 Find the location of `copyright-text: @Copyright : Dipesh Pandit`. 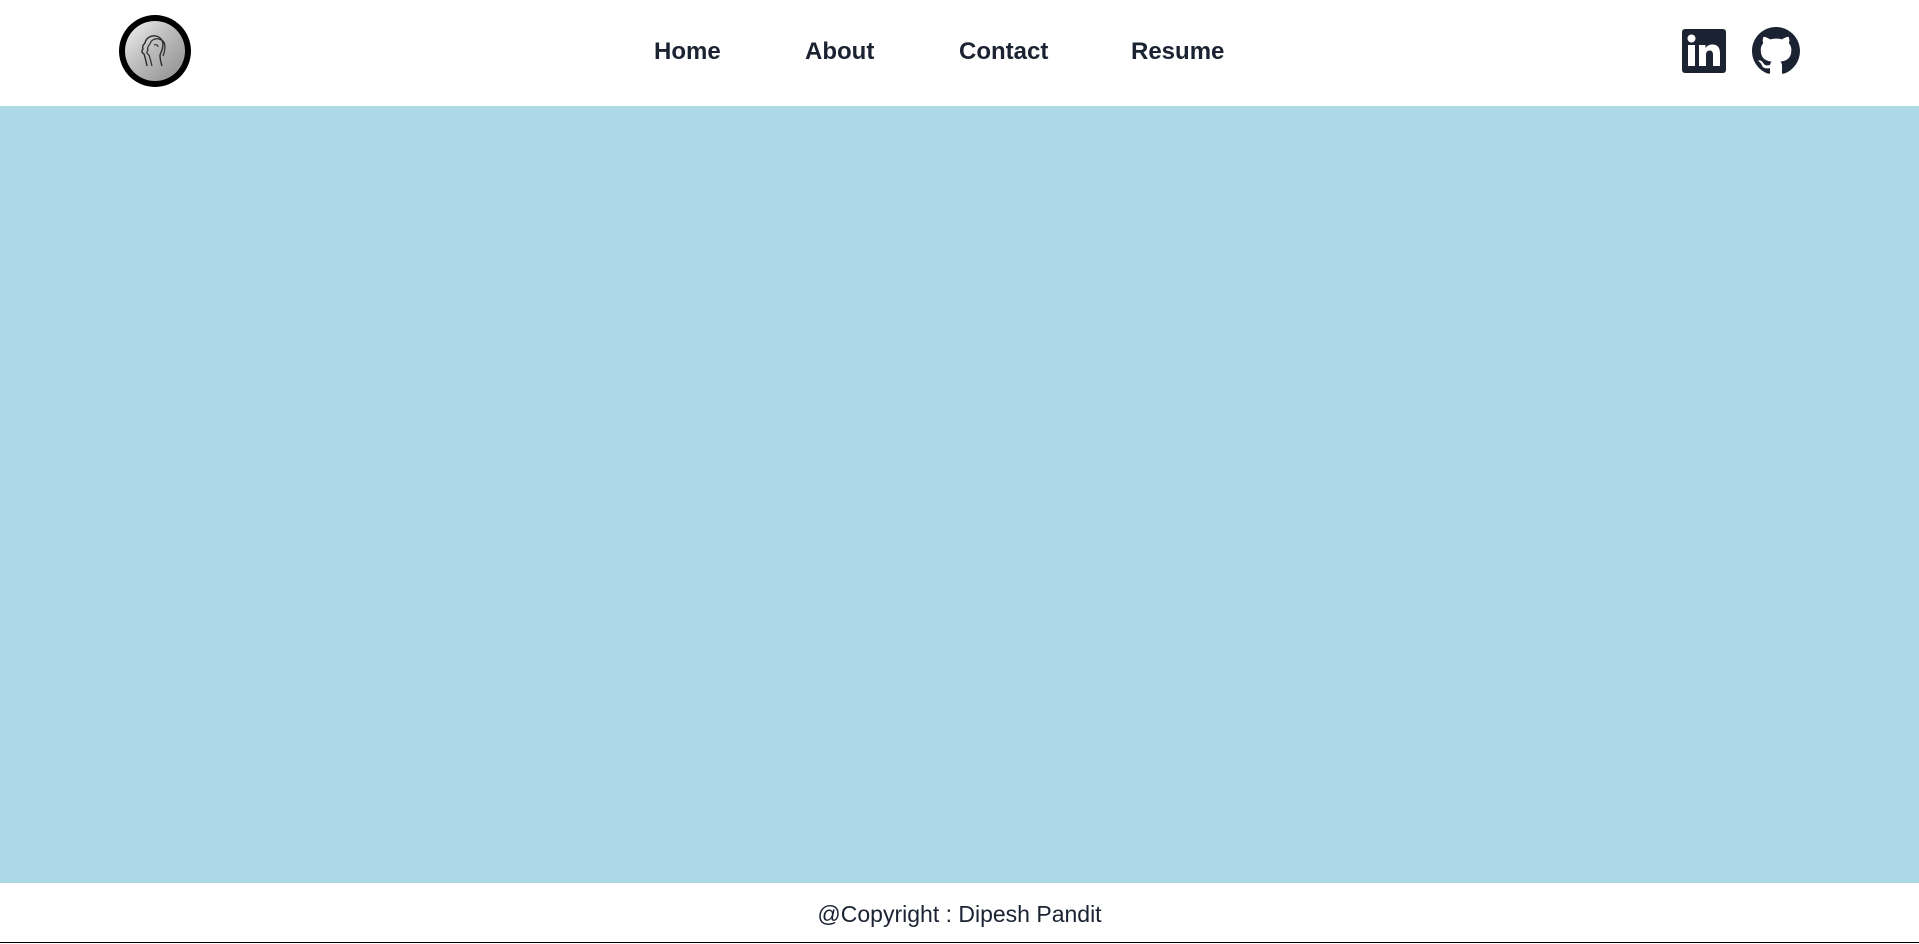

copyright-text: @Copyright : Dipesh Pandit is located at coordinates (959, 914).